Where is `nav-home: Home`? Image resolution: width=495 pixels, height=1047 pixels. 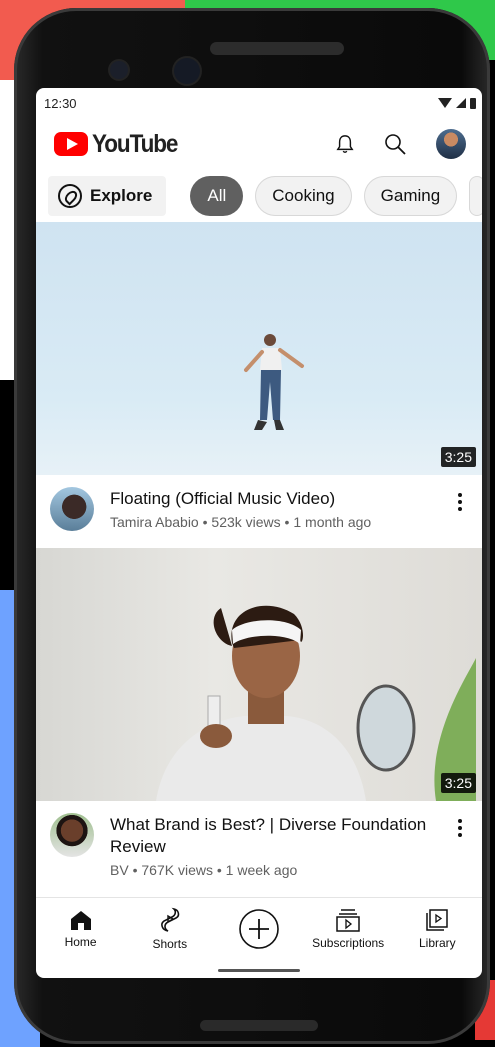 nav-home: Home is located at coordinates (81, 929).